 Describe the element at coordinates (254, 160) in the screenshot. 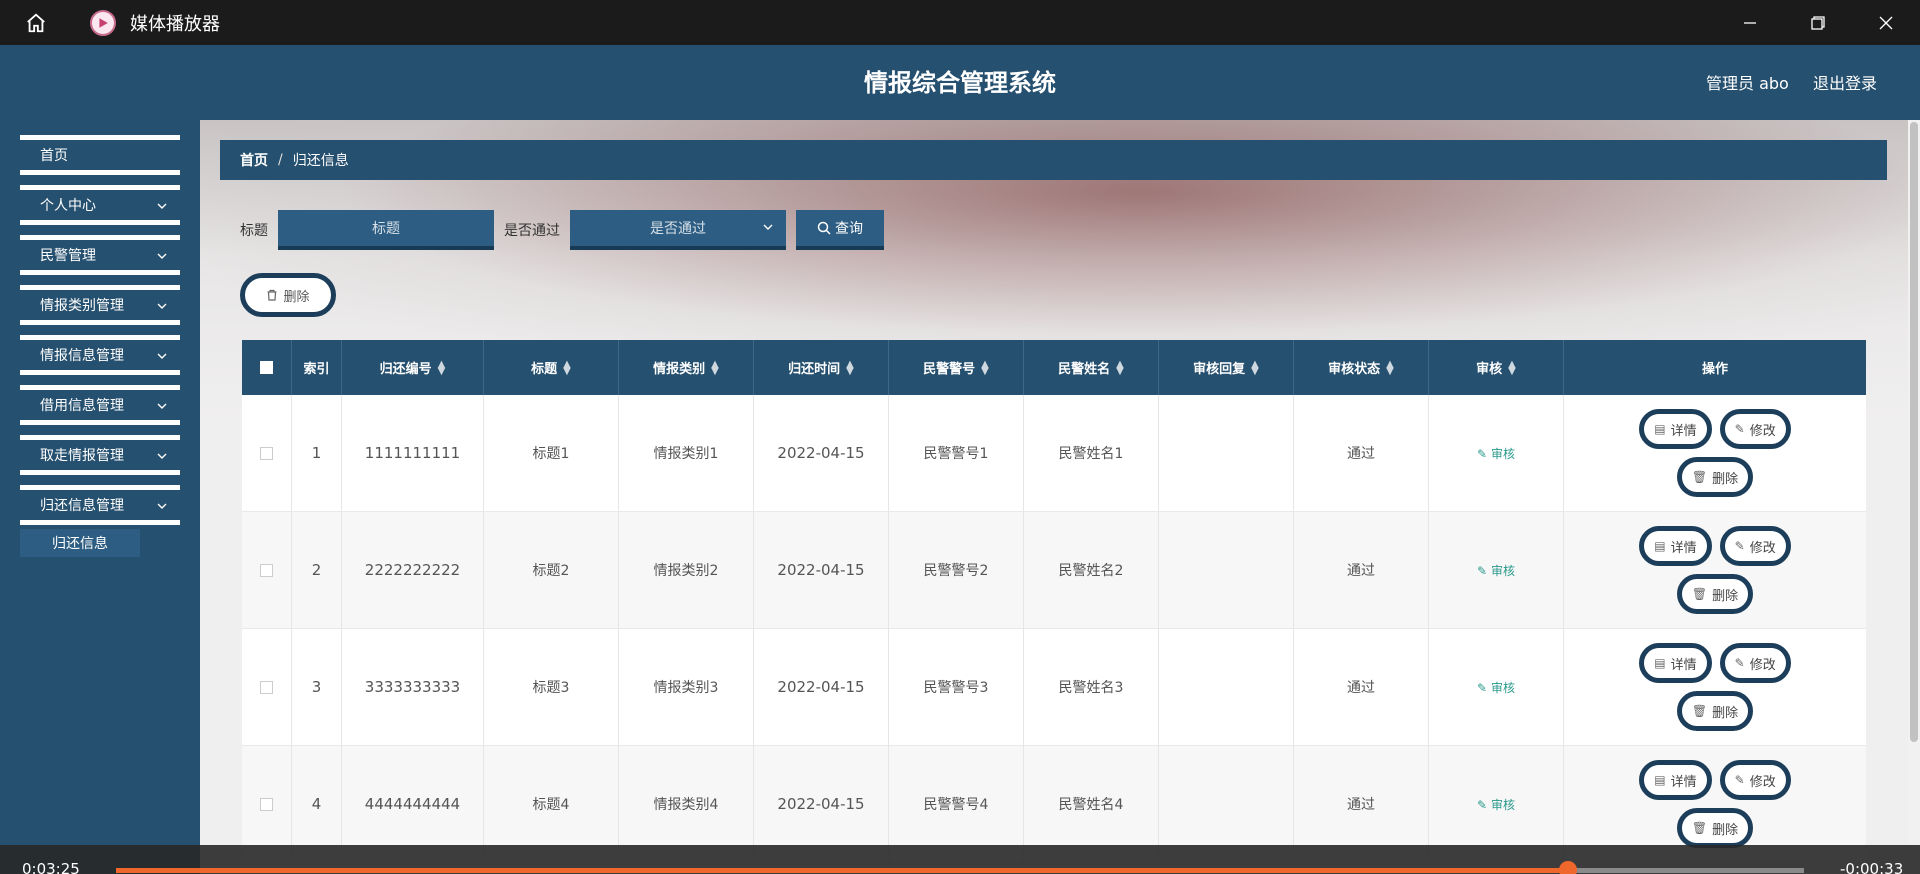

I see `breadcrumb-home: 首页` at that location.